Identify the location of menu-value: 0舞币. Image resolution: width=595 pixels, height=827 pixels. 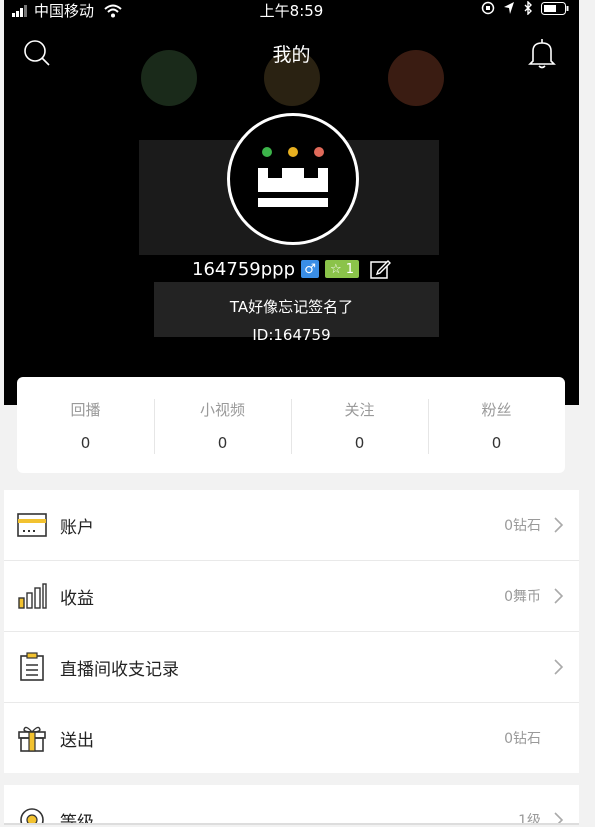
(522, 597).